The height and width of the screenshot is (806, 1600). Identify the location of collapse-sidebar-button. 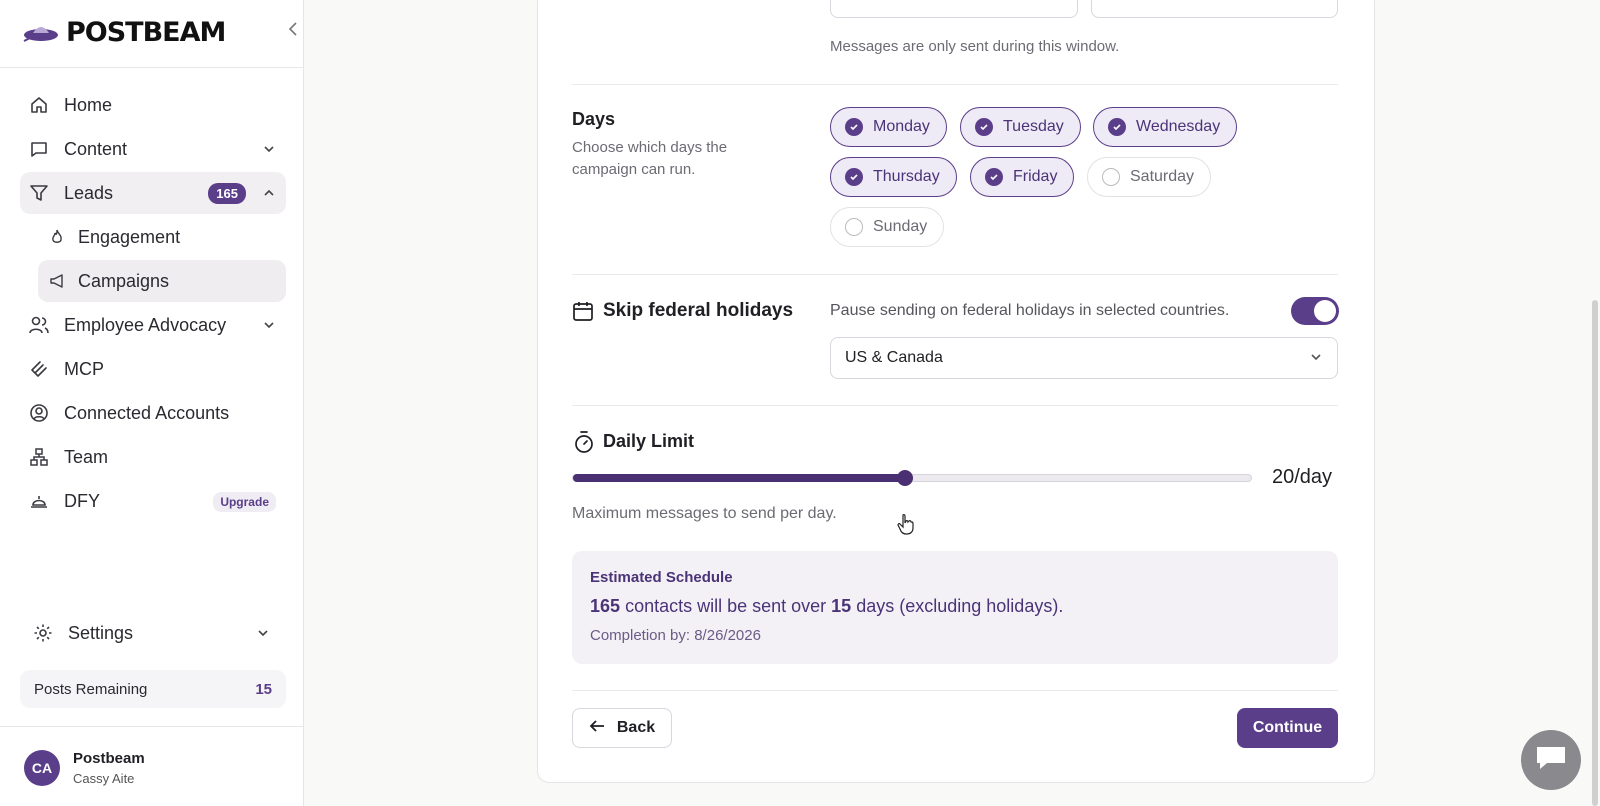
(293, 30).